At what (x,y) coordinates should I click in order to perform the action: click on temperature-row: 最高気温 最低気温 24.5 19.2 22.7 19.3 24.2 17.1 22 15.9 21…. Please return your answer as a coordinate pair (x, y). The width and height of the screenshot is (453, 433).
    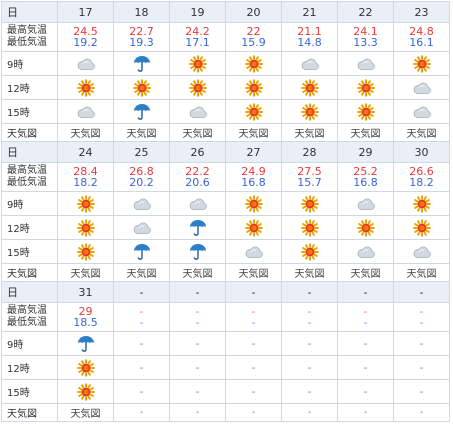
    Looking at the image, I should click on (225, 37).